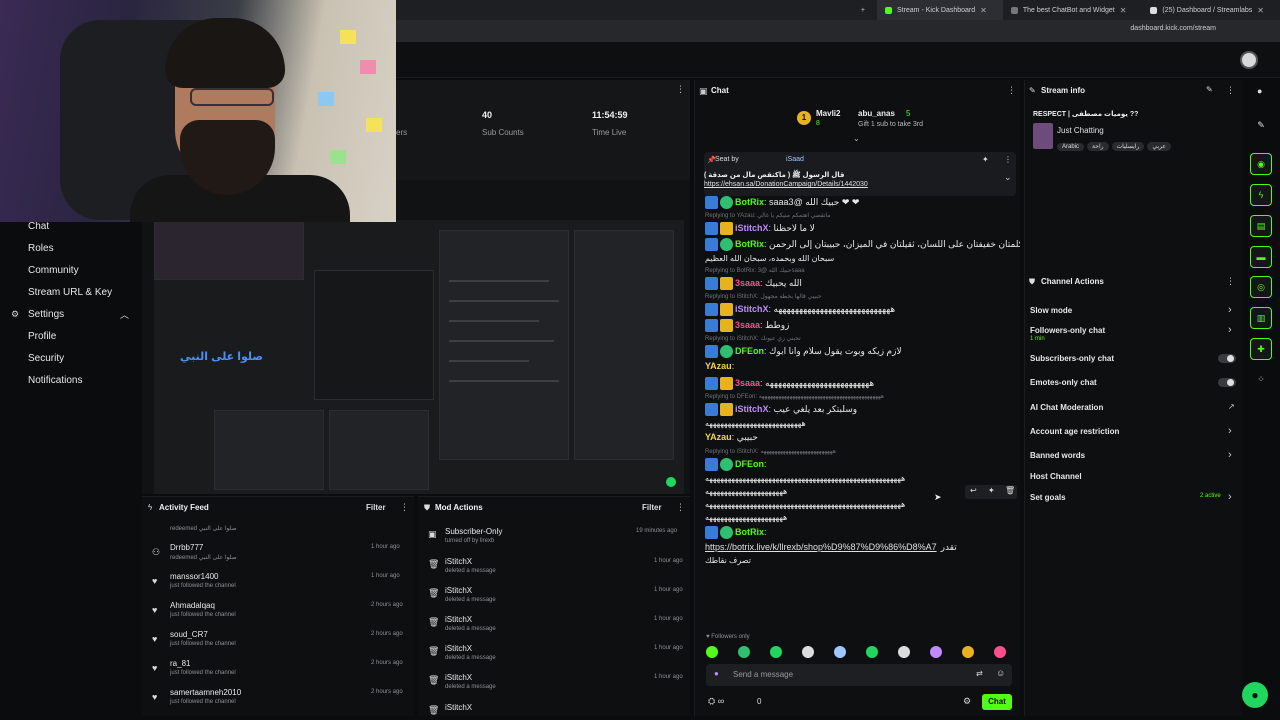  What do you see at coordinates (1073, 10) in the screenshot?
I see `browser-tab-botrix: The best ChatBot and Widget ✕` at bounding box center [1073, 10].